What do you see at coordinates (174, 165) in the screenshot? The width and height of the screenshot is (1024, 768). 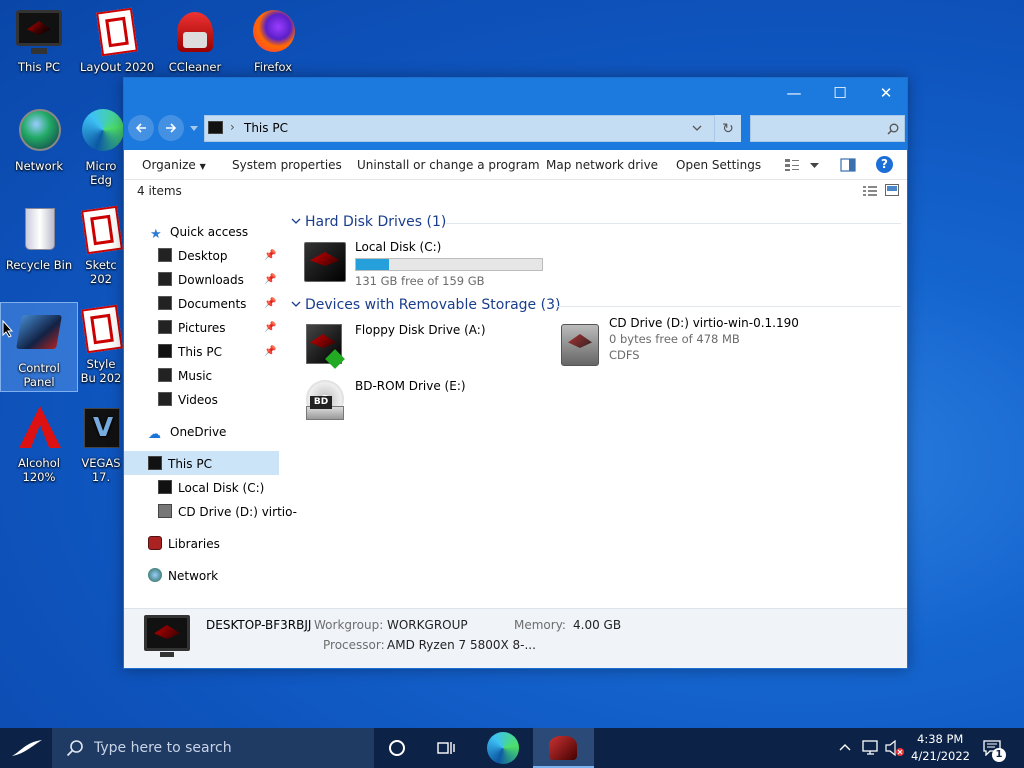 I see `organize-button: Organize ▼` at bounding box center [174, 165].